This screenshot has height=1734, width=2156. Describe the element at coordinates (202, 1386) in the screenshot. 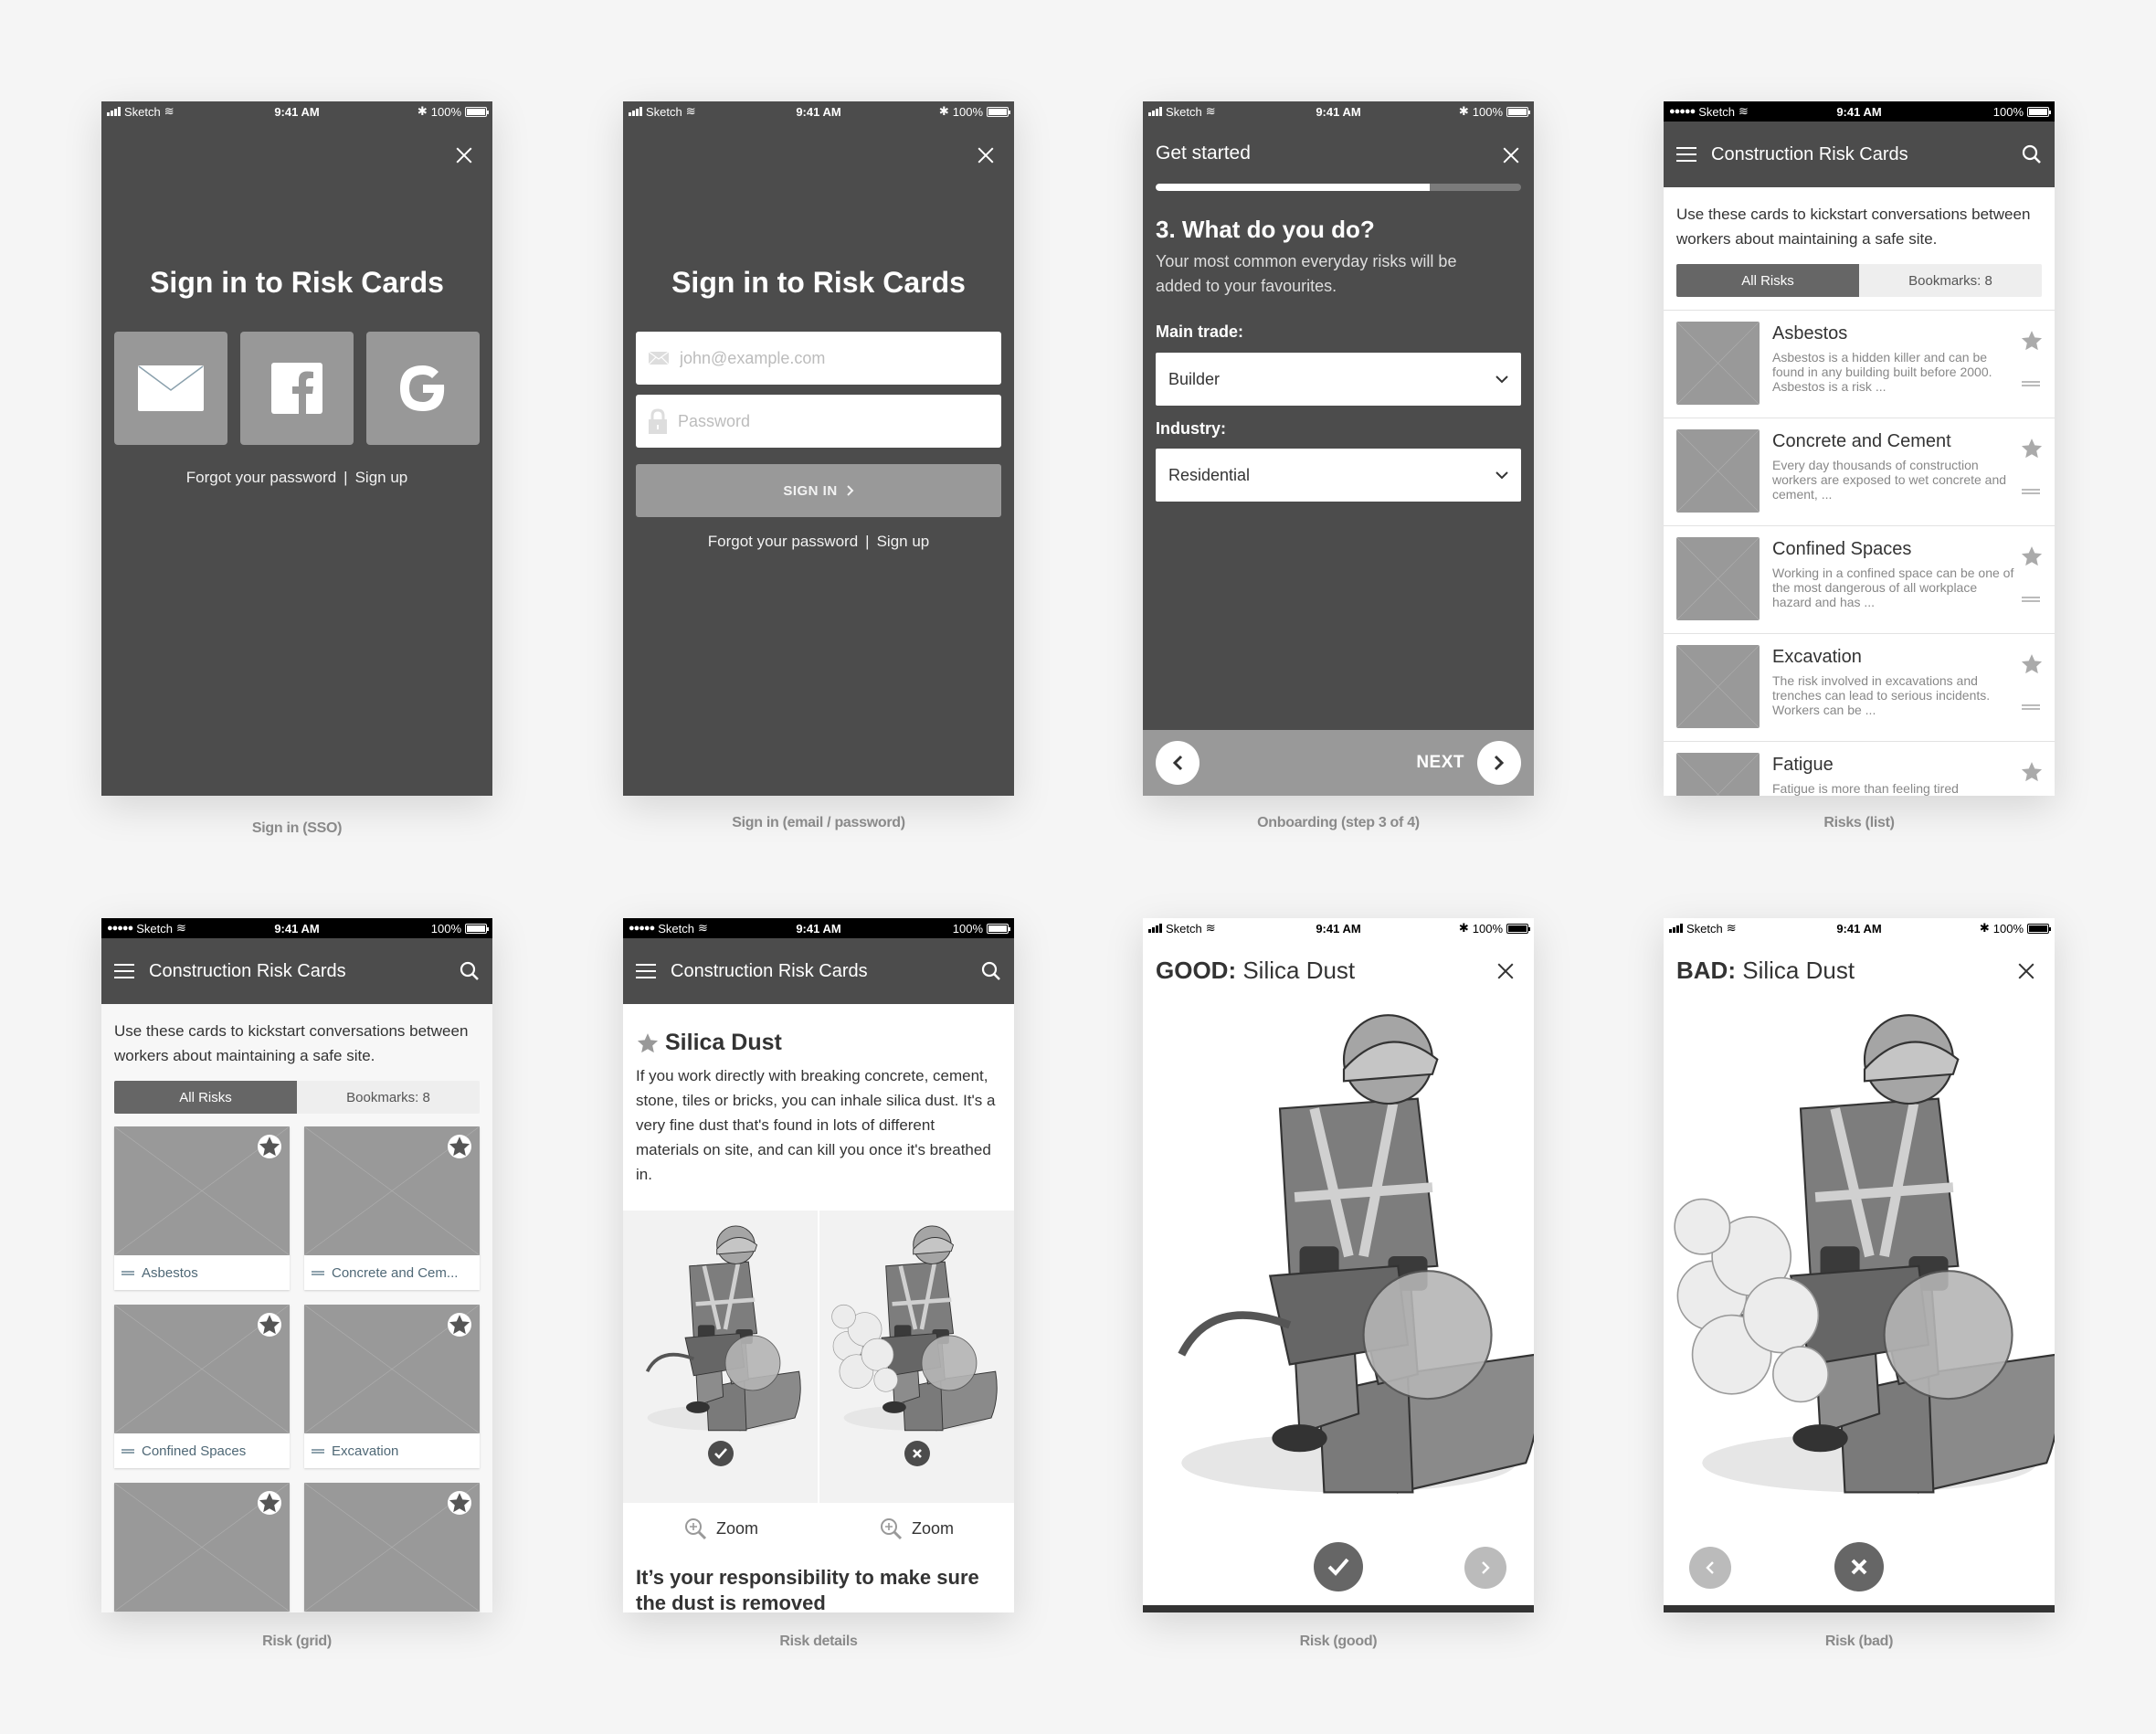

I see `grid-card: Confined Spaces` at that location.